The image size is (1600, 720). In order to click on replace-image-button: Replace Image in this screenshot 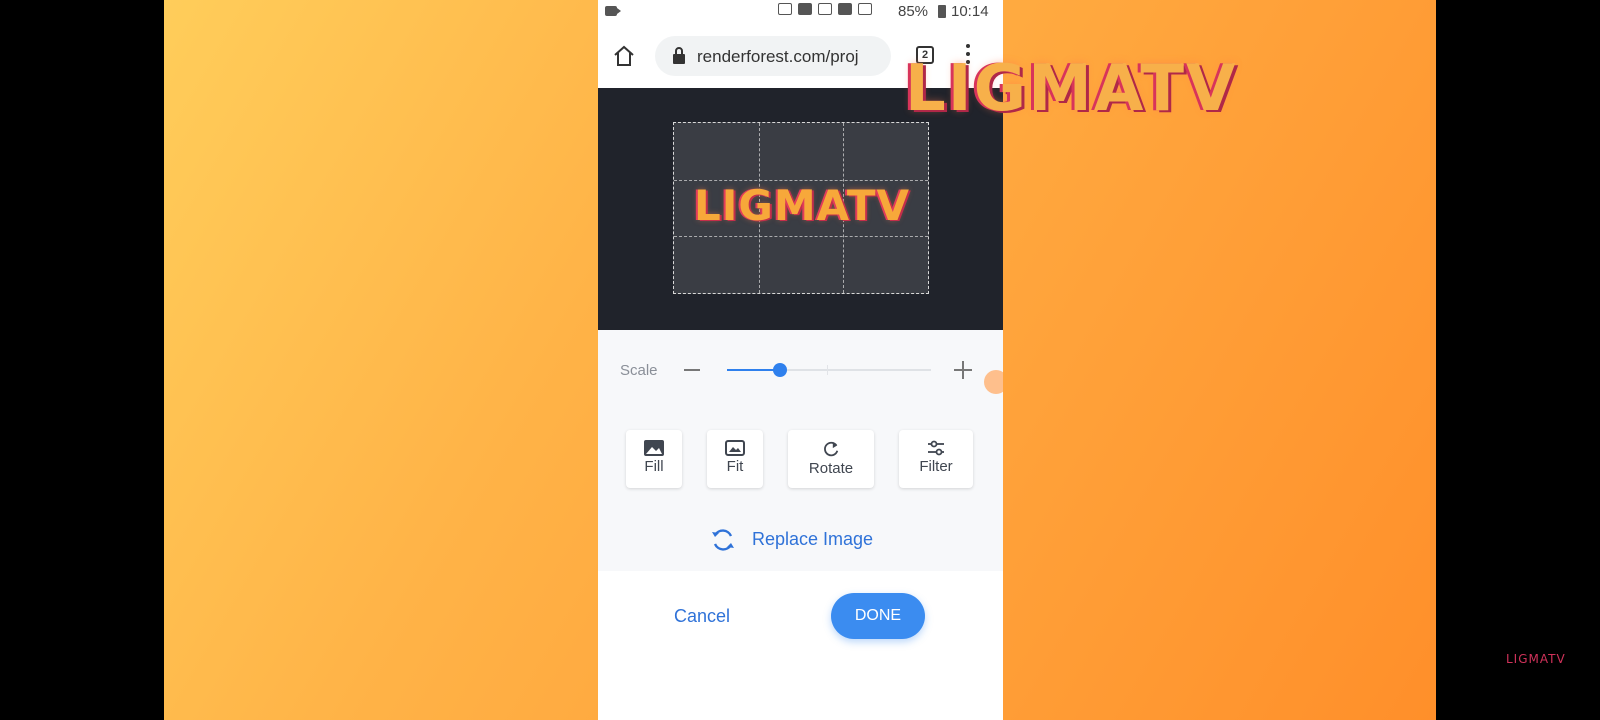, I will do `click(800, 539)`.